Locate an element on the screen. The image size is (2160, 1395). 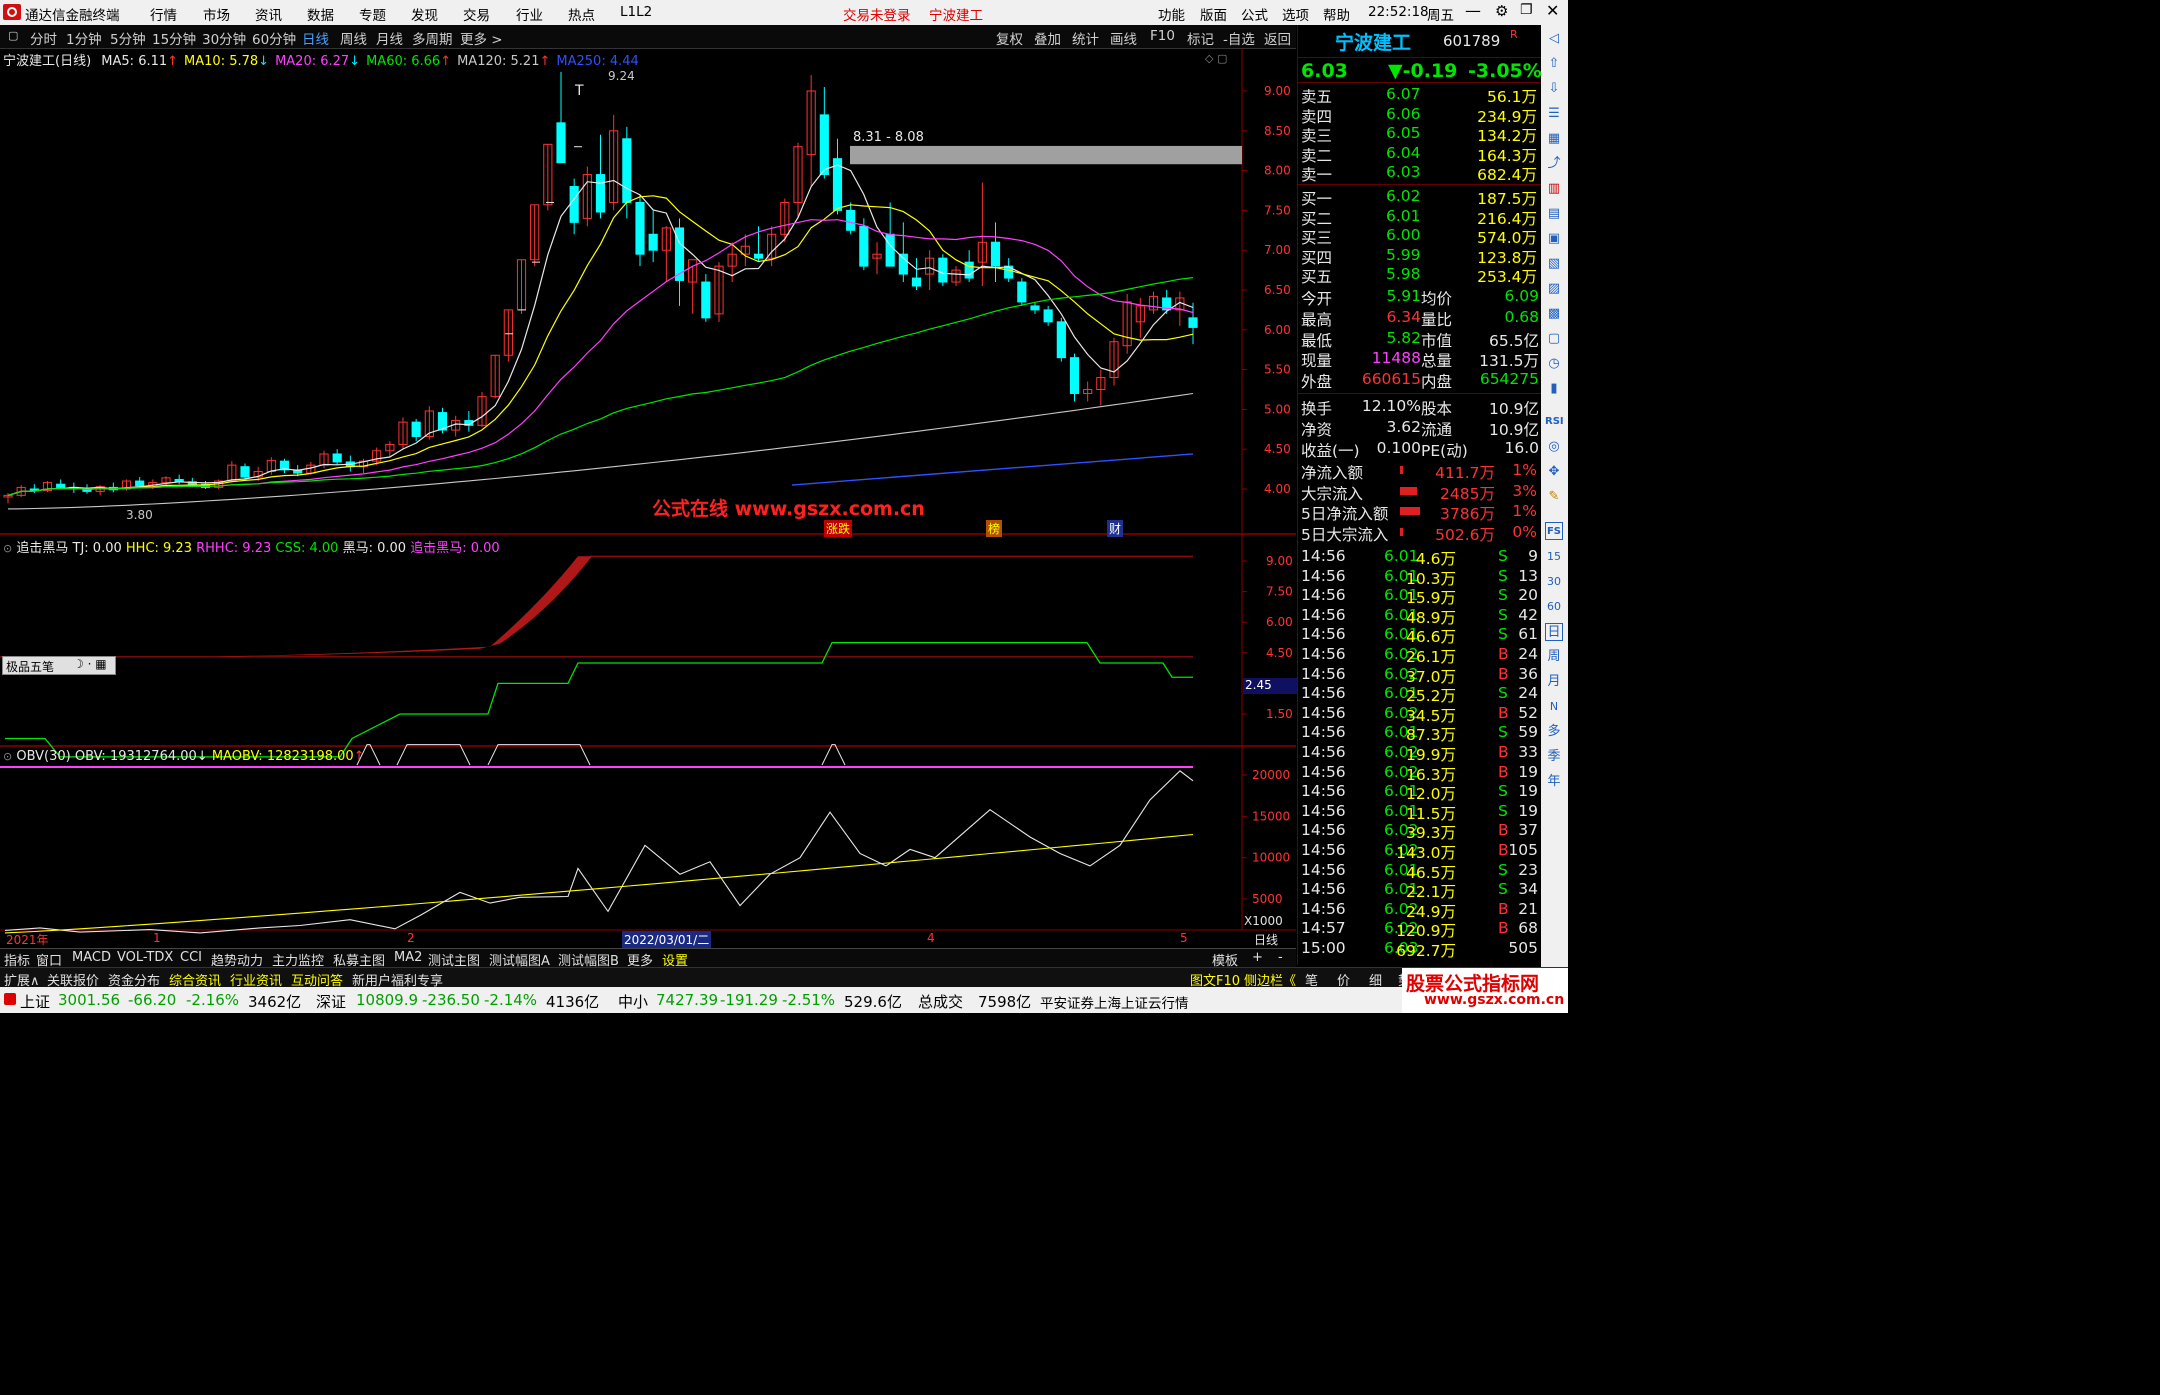
stat2-row: 净资 3.62 流通 10.9亿 is located at coordinates (1419, 428).